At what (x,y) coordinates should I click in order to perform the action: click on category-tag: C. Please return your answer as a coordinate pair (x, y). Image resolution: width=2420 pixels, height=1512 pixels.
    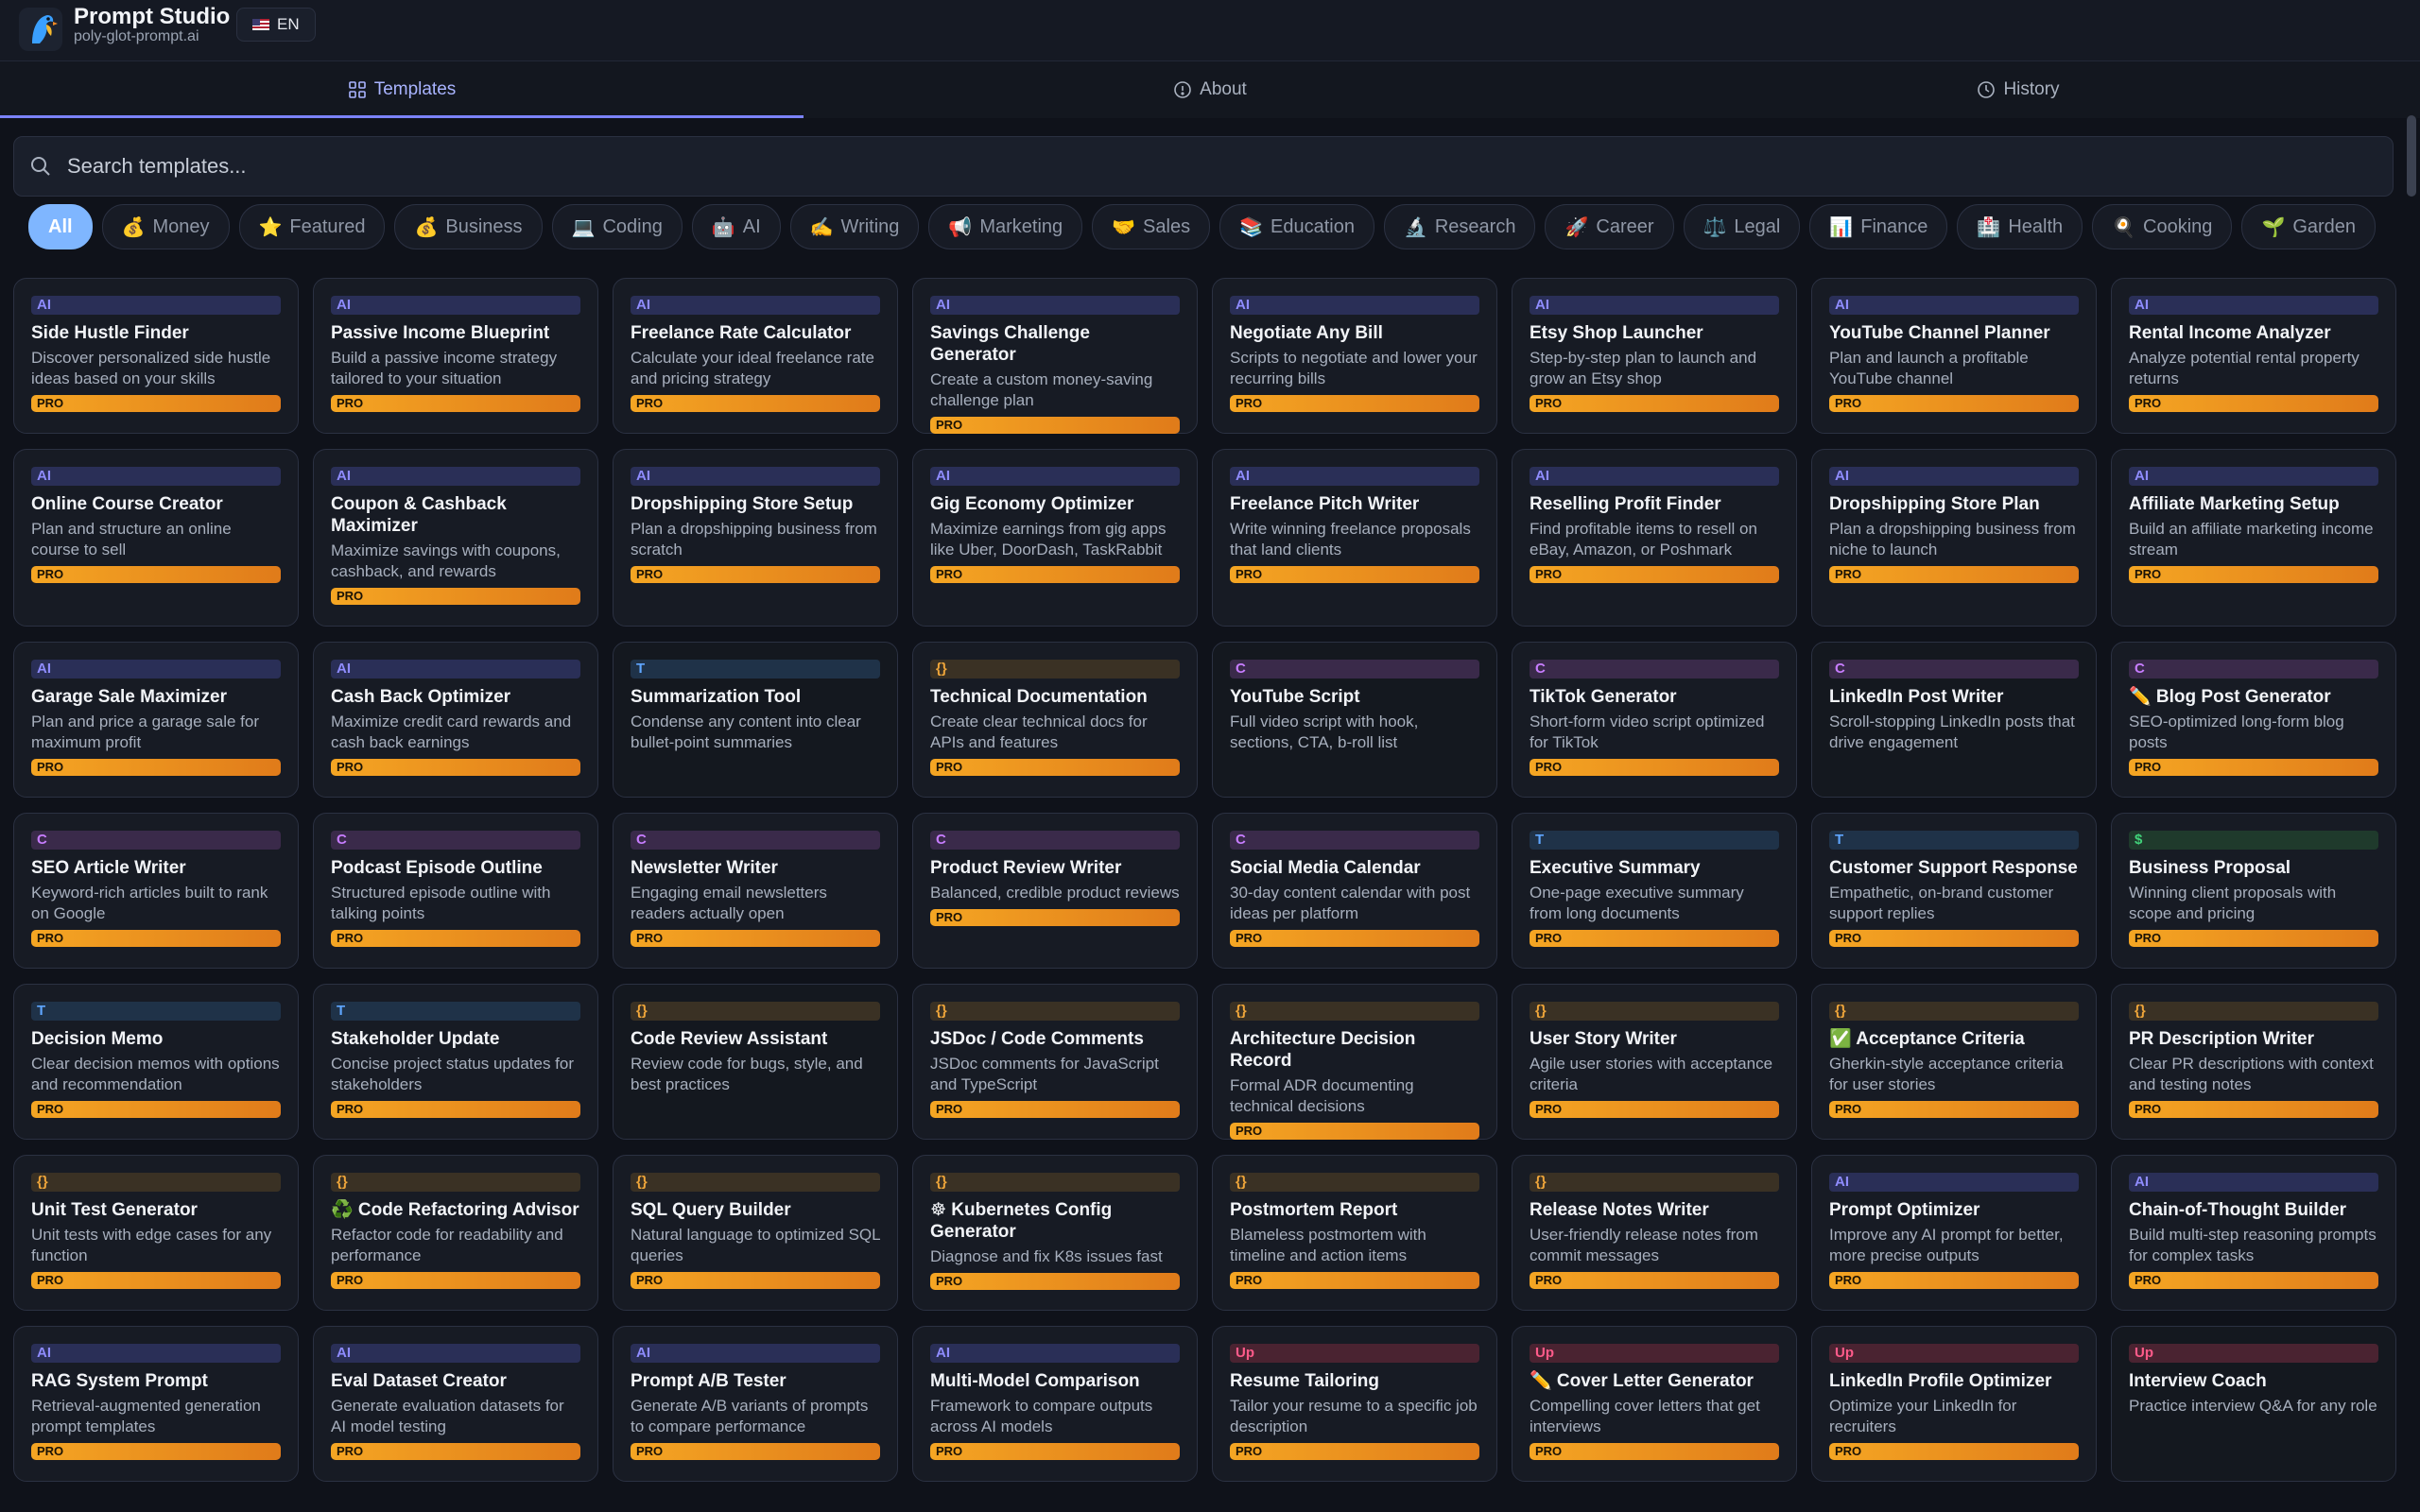
    Looking at the image, I should click on (1654, 669).